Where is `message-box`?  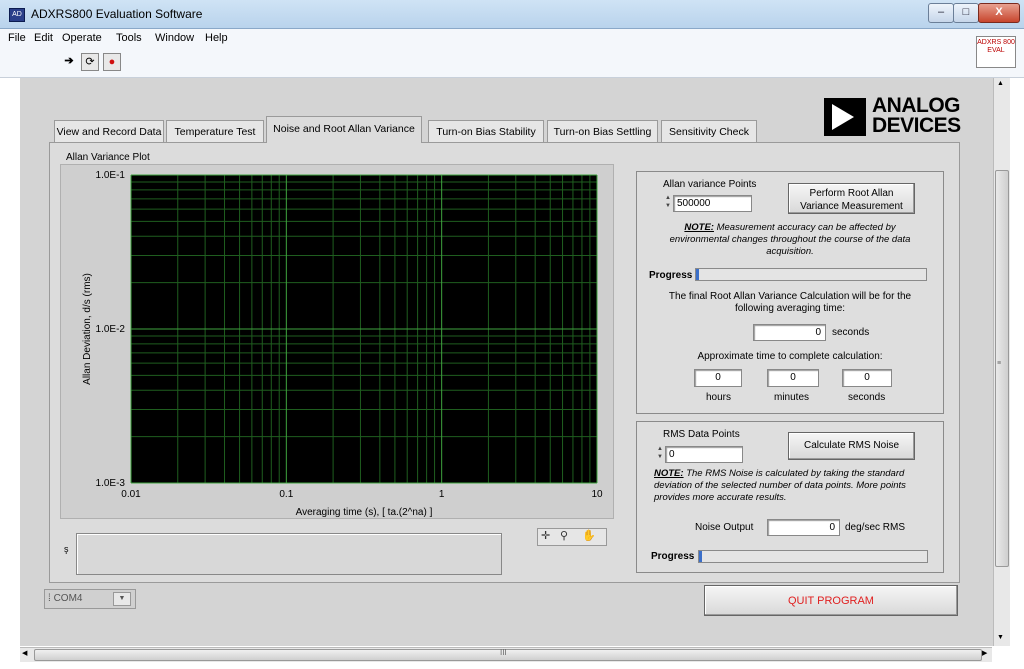 message-box is located at coordinates (289, 554).